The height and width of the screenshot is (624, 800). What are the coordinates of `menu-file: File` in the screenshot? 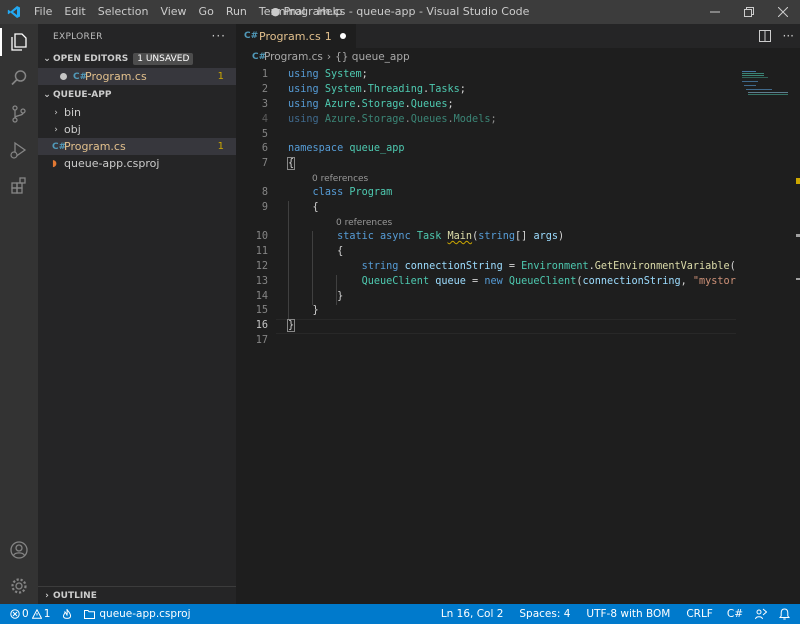 It's located at (43, 12).